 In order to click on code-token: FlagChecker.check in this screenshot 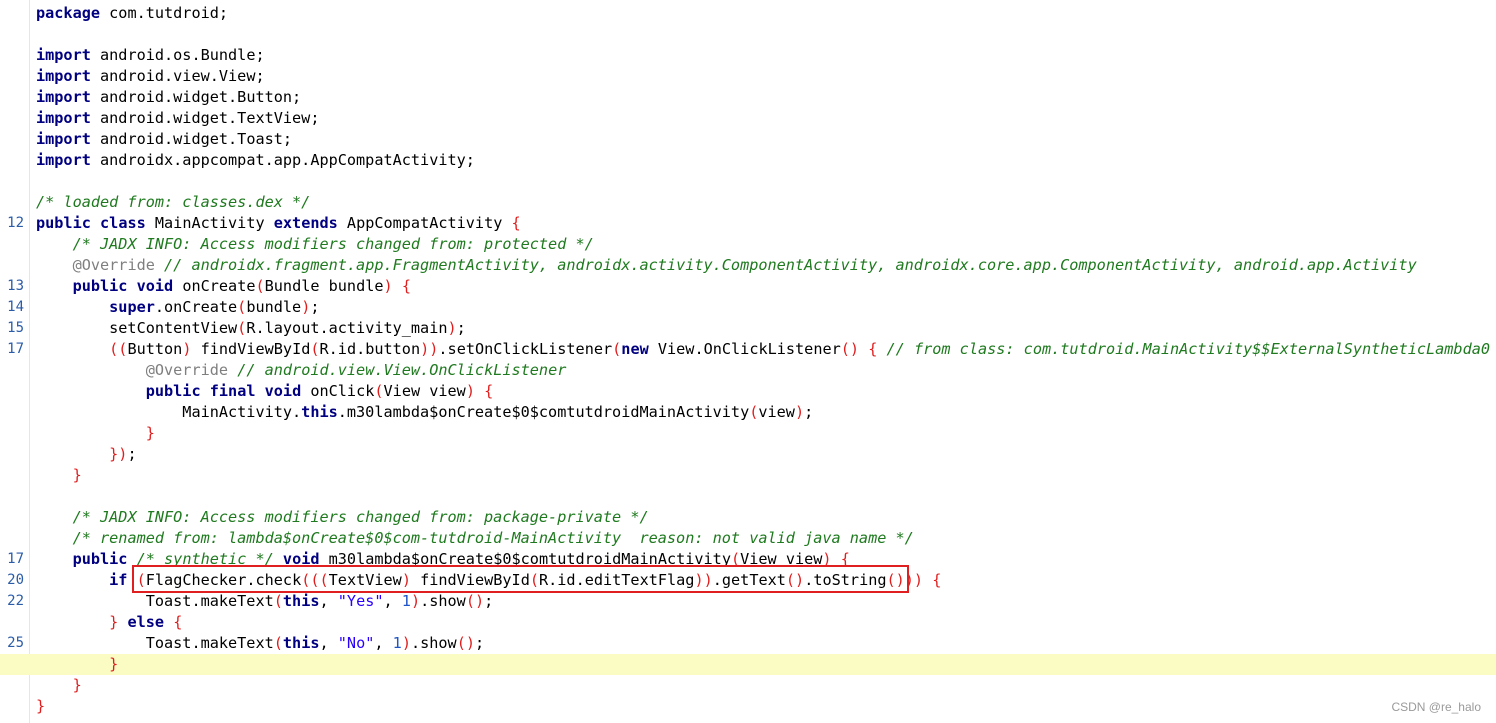, I will do `click(223, 580)`.